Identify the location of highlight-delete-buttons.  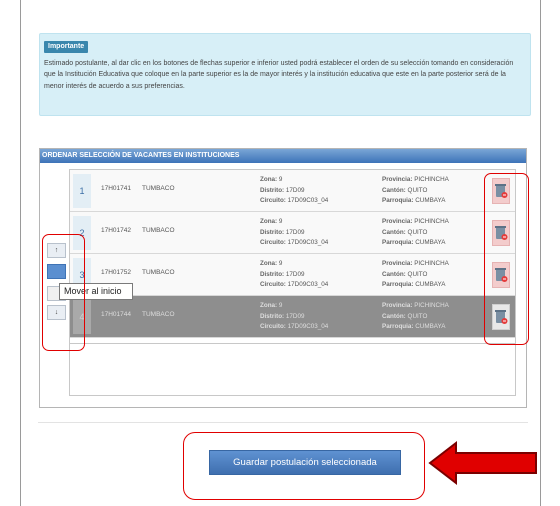
(506, 259).